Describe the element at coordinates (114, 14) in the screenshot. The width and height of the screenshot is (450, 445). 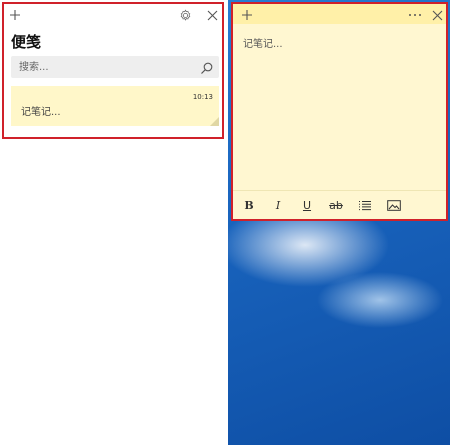
I see `list-titlebar` at that location.